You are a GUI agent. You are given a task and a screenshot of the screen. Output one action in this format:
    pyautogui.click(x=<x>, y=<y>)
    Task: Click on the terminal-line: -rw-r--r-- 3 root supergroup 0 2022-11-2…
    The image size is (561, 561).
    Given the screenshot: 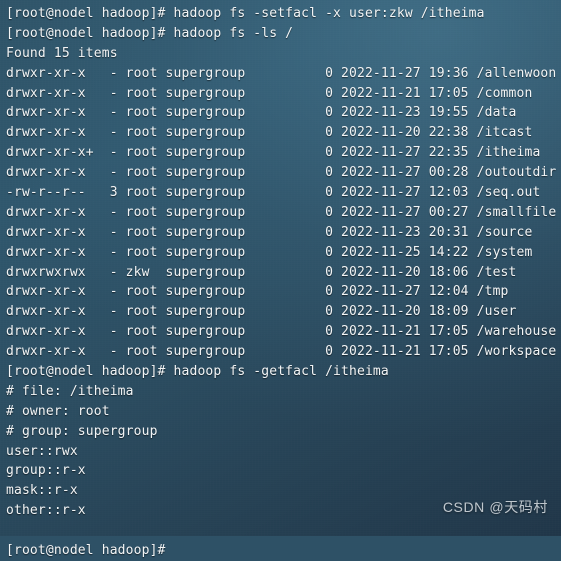 What is the action you would take?
    pyautogui.click(x=273, y=193)
    